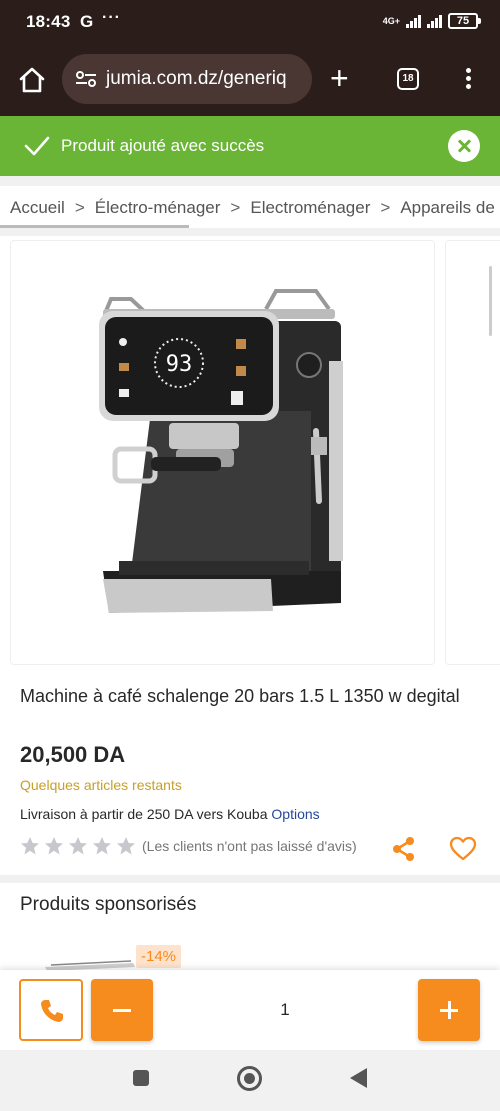  What do you see at coordinates (158, 208) in the screenshot?
I see `breadcrumb-electro-menager: Électro-ménager` at bounding box center [158, 208].